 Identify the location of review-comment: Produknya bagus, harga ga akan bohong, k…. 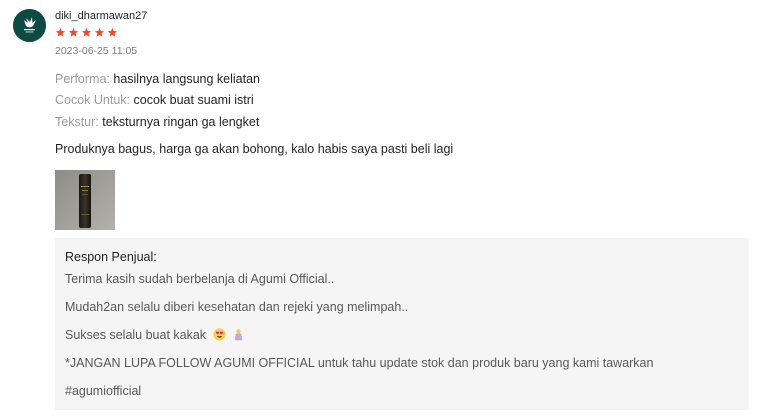
(254, 149).